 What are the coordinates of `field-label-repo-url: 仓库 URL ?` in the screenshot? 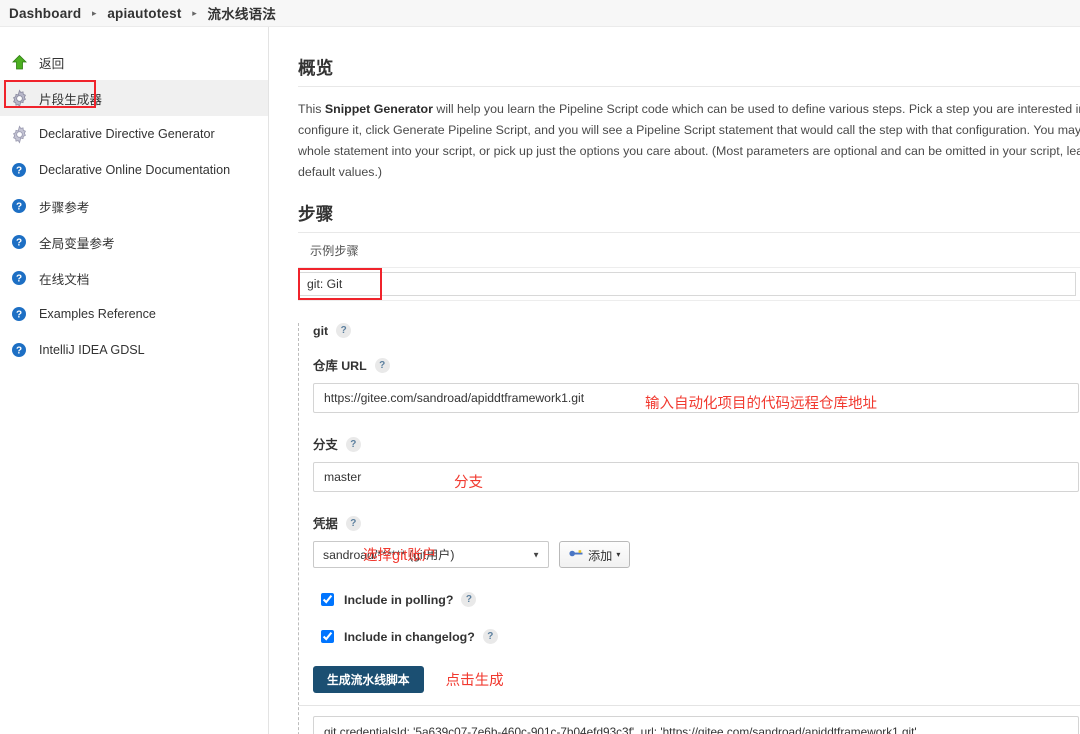 It's located at (696, 365).